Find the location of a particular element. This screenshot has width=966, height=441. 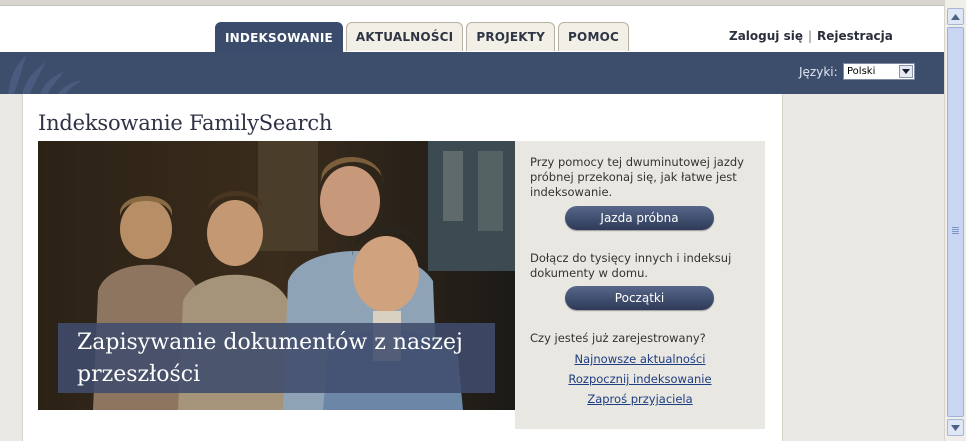

vertical-scrollbar is located at coordinates (955, 220).